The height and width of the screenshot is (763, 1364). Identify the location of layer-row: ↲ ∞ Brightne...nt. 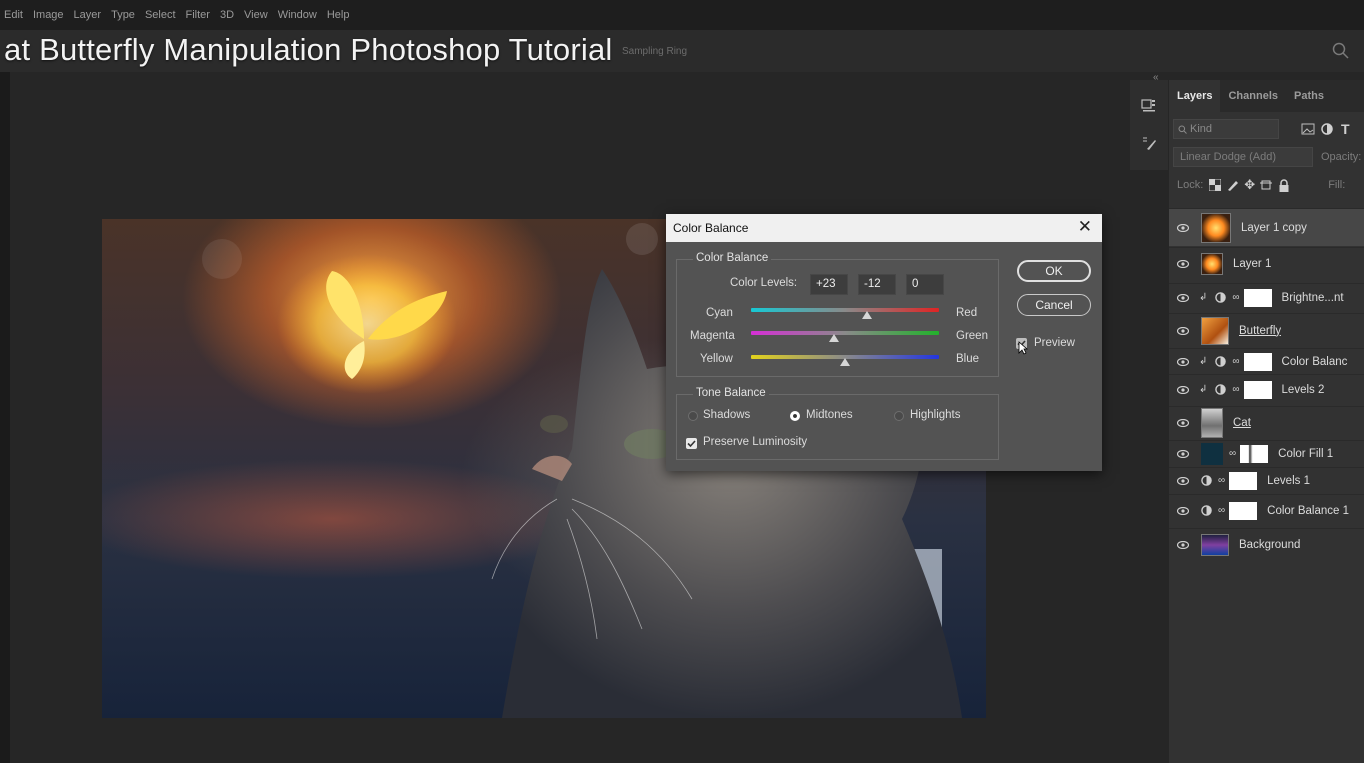
(1266, 297).